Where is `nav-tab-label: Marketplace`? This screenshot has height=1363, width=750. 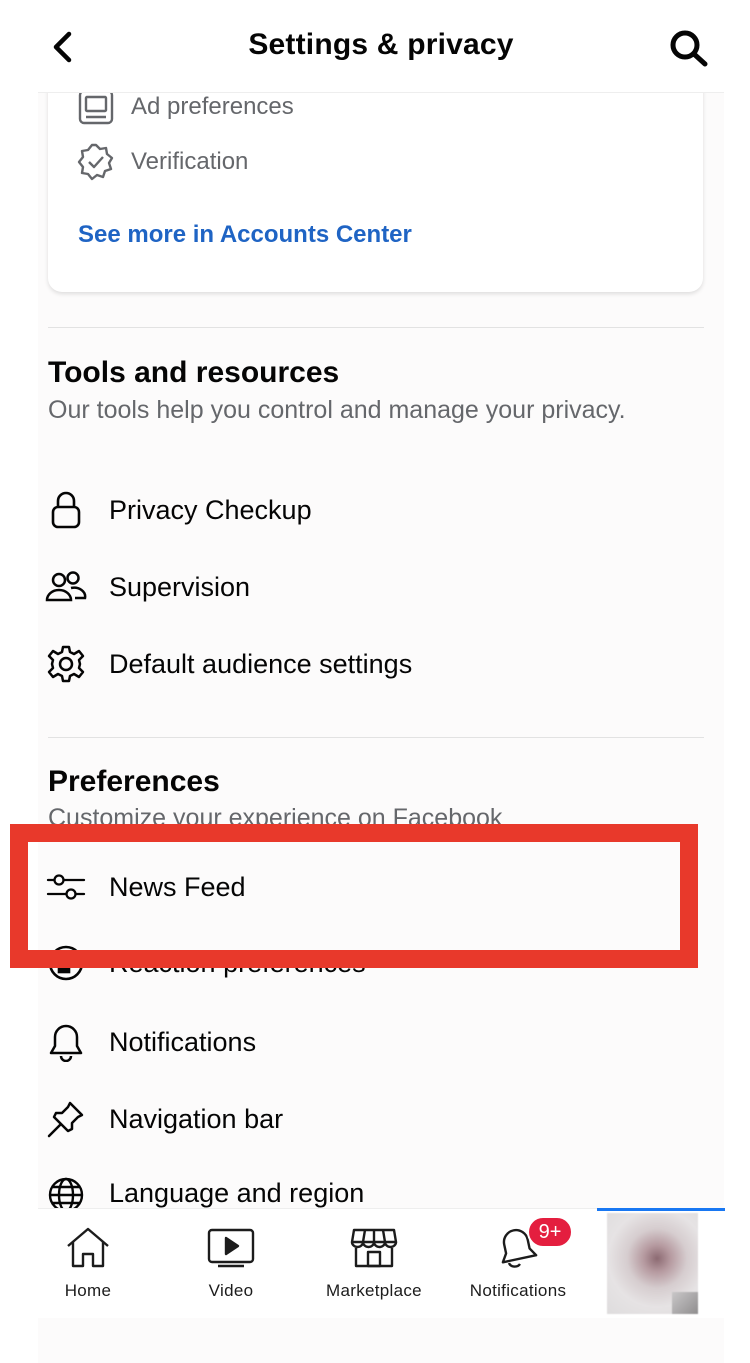
nav-tab-label: Marketplace is located at coordinates (374, 1290).